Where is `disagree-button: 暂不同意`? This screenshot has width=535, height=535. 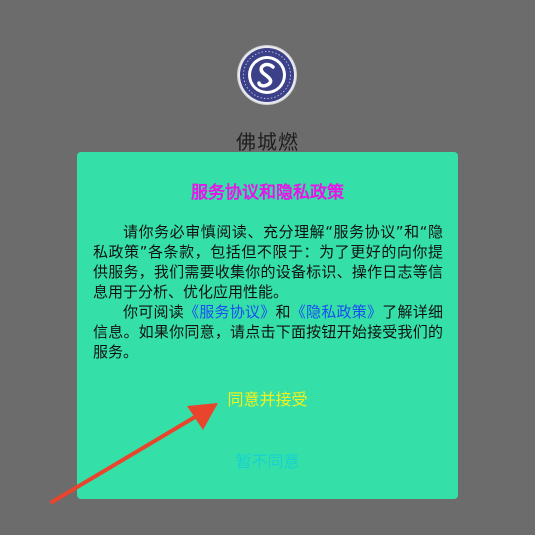 disagree-button: 暂不同意 is located at coordinates (267, 460).